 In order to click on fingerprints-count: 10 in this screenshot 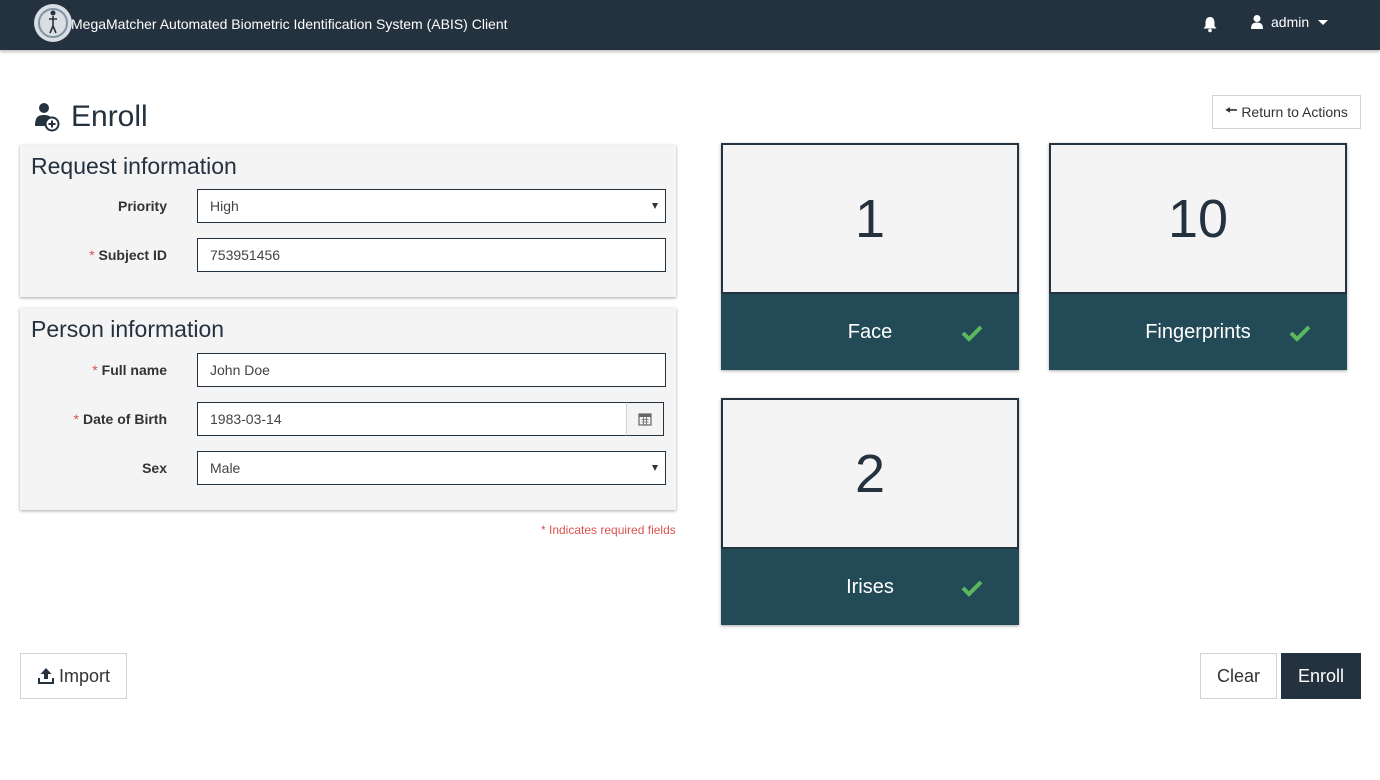, I will do `click(1198, 218)`.